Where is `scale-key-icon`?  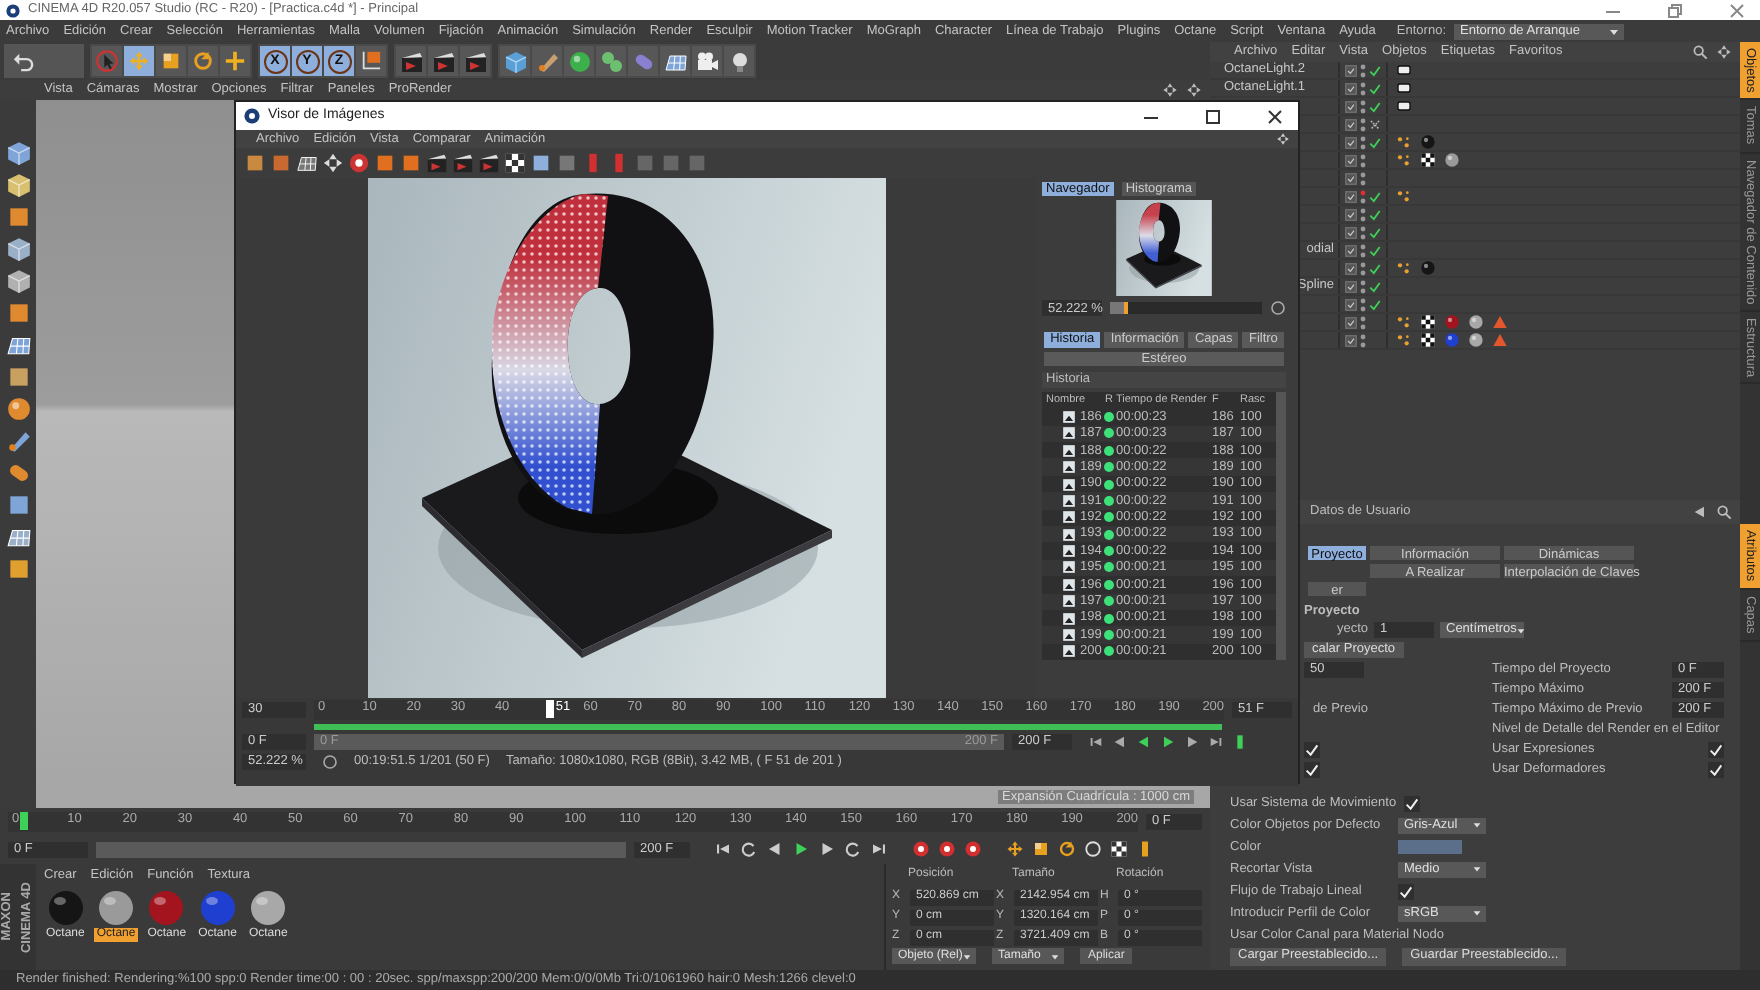
scale-key-icon is located at coordinates (1041, 849).